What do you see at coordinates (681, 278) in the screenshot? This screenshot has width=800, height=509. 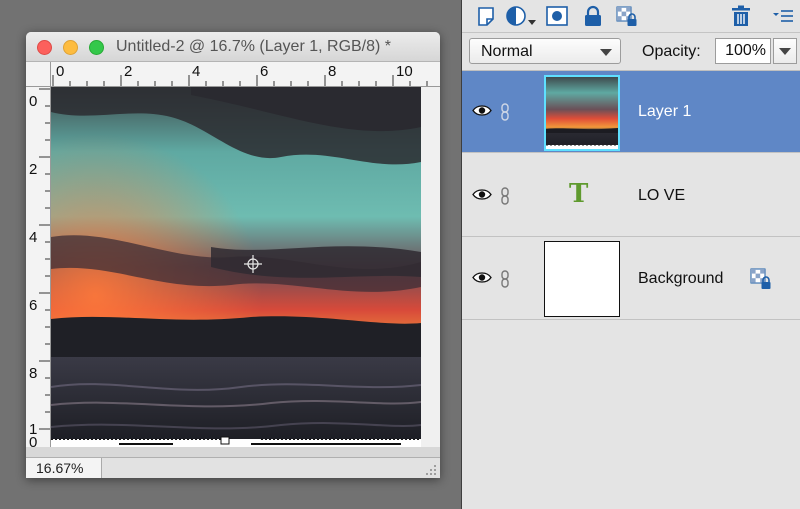 I see `layer-name: Background` at bounding box center [681, 278].